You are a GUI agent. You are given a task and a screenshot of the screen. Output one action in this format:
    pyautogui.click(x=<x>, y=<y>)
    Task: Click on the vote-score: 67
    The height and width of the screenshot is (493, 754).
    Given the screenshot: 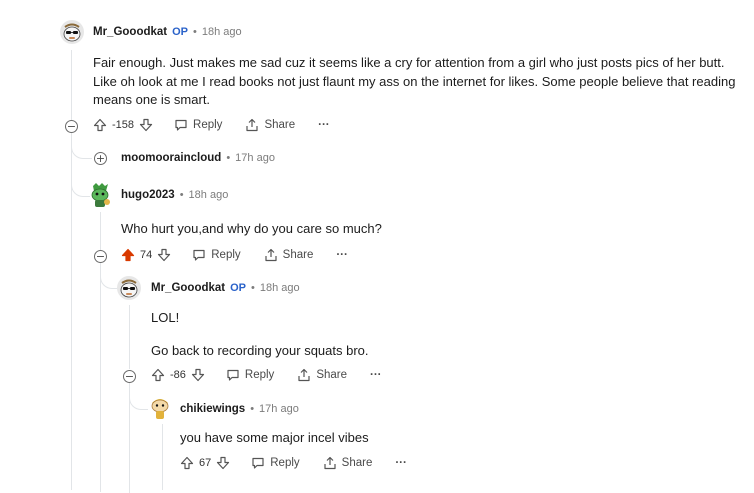 What is the action you would take?
    pyautogui.click(x=205, y=463)
    